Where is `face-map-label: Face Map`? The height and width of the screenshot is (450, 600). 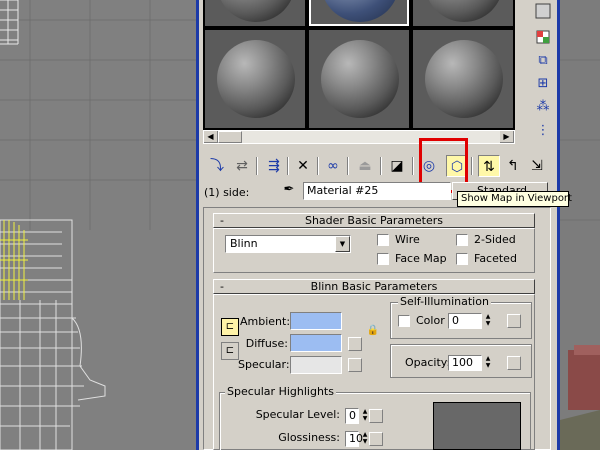 face-map-label: Face Map is located at coordinates (421, 258).